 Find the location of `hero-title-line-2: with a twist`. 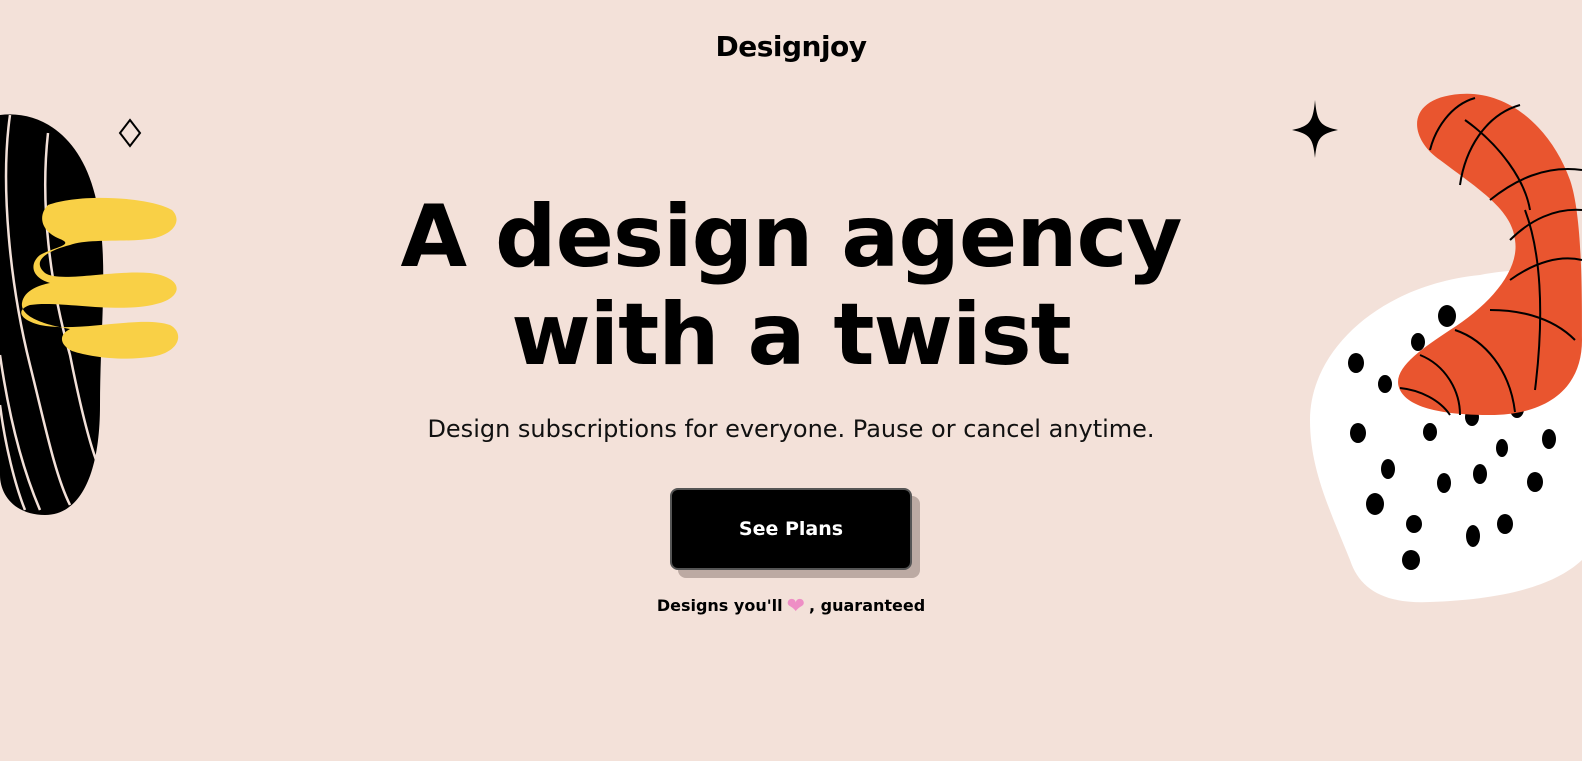

hero-title-line-2: with a twist is located at coordinates (791, 335).